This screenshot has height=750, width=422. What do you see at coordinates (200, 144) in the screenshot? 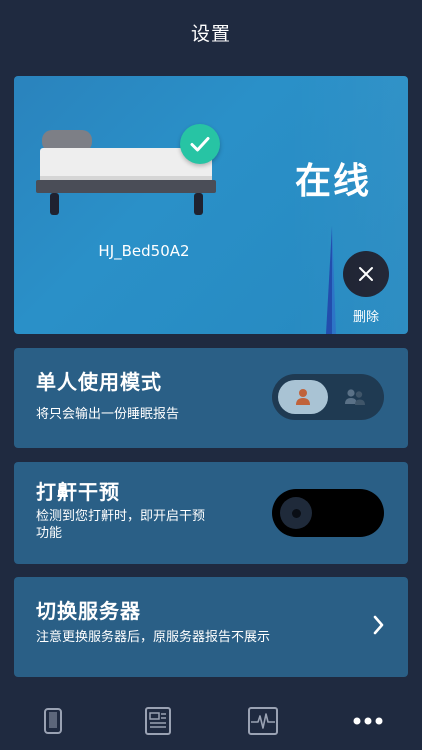
I see `online-check-icon` at bounding box center [200, 144].